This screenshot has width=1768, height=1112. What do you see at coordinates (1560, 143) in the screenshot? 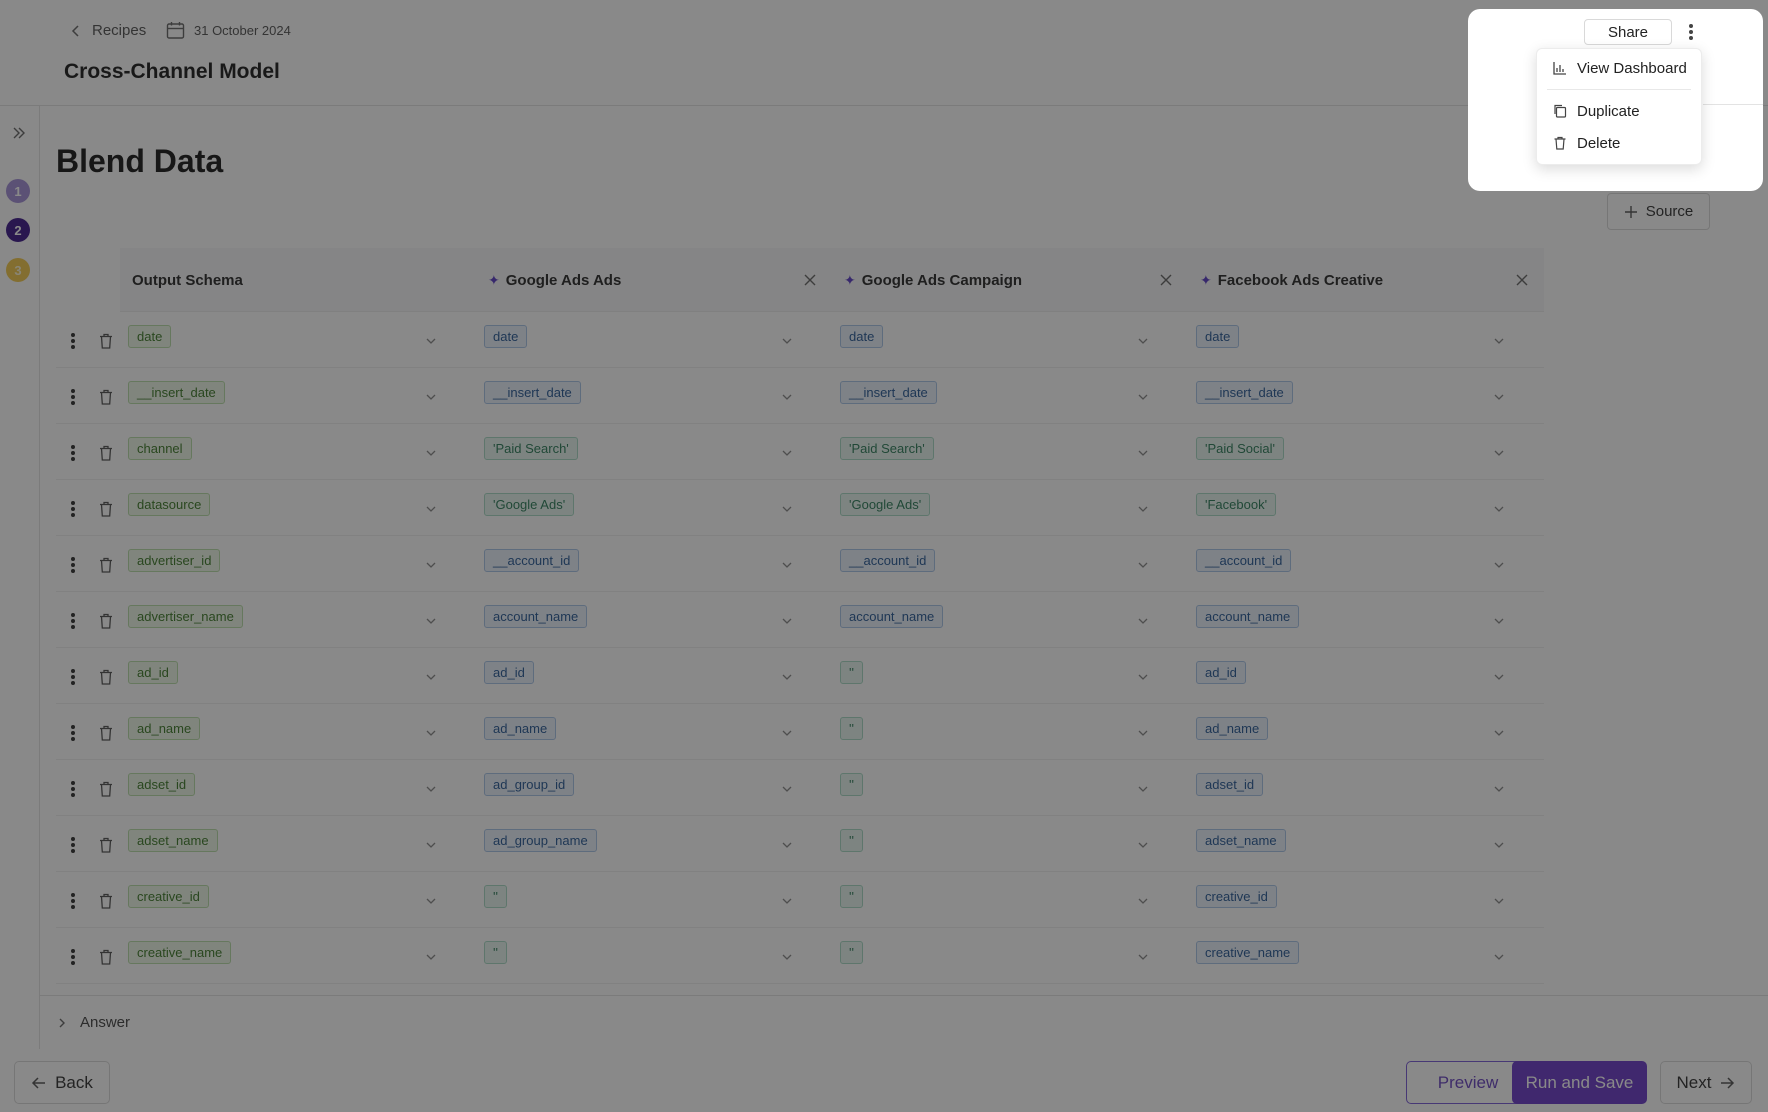
I see `trash-icon` at bounding box center [1560, 143].